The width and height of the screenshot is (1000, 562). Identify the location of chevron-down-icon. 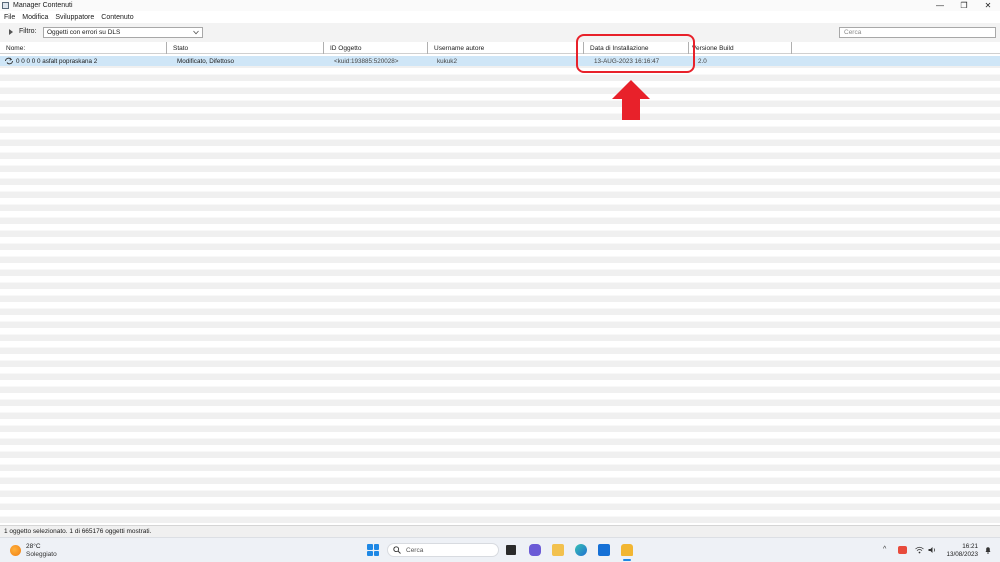
(196, 32).